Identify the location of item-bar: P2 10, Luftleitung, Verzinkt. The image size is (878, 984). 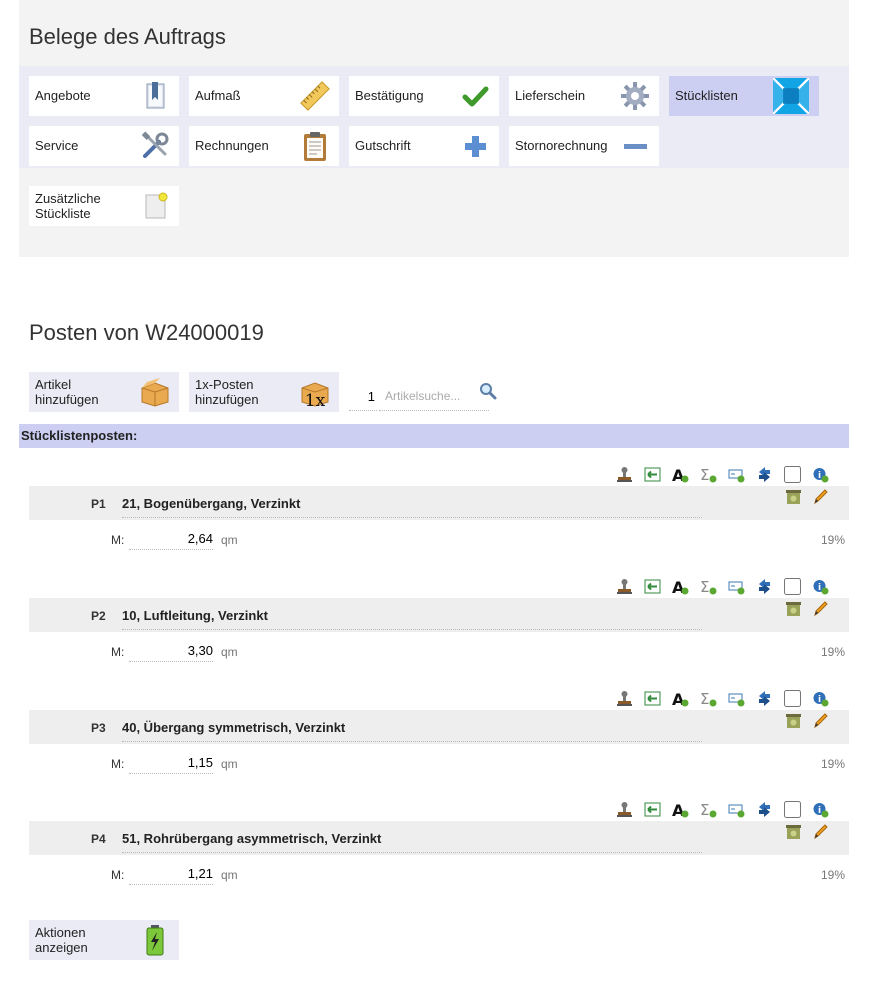
(439, 615).